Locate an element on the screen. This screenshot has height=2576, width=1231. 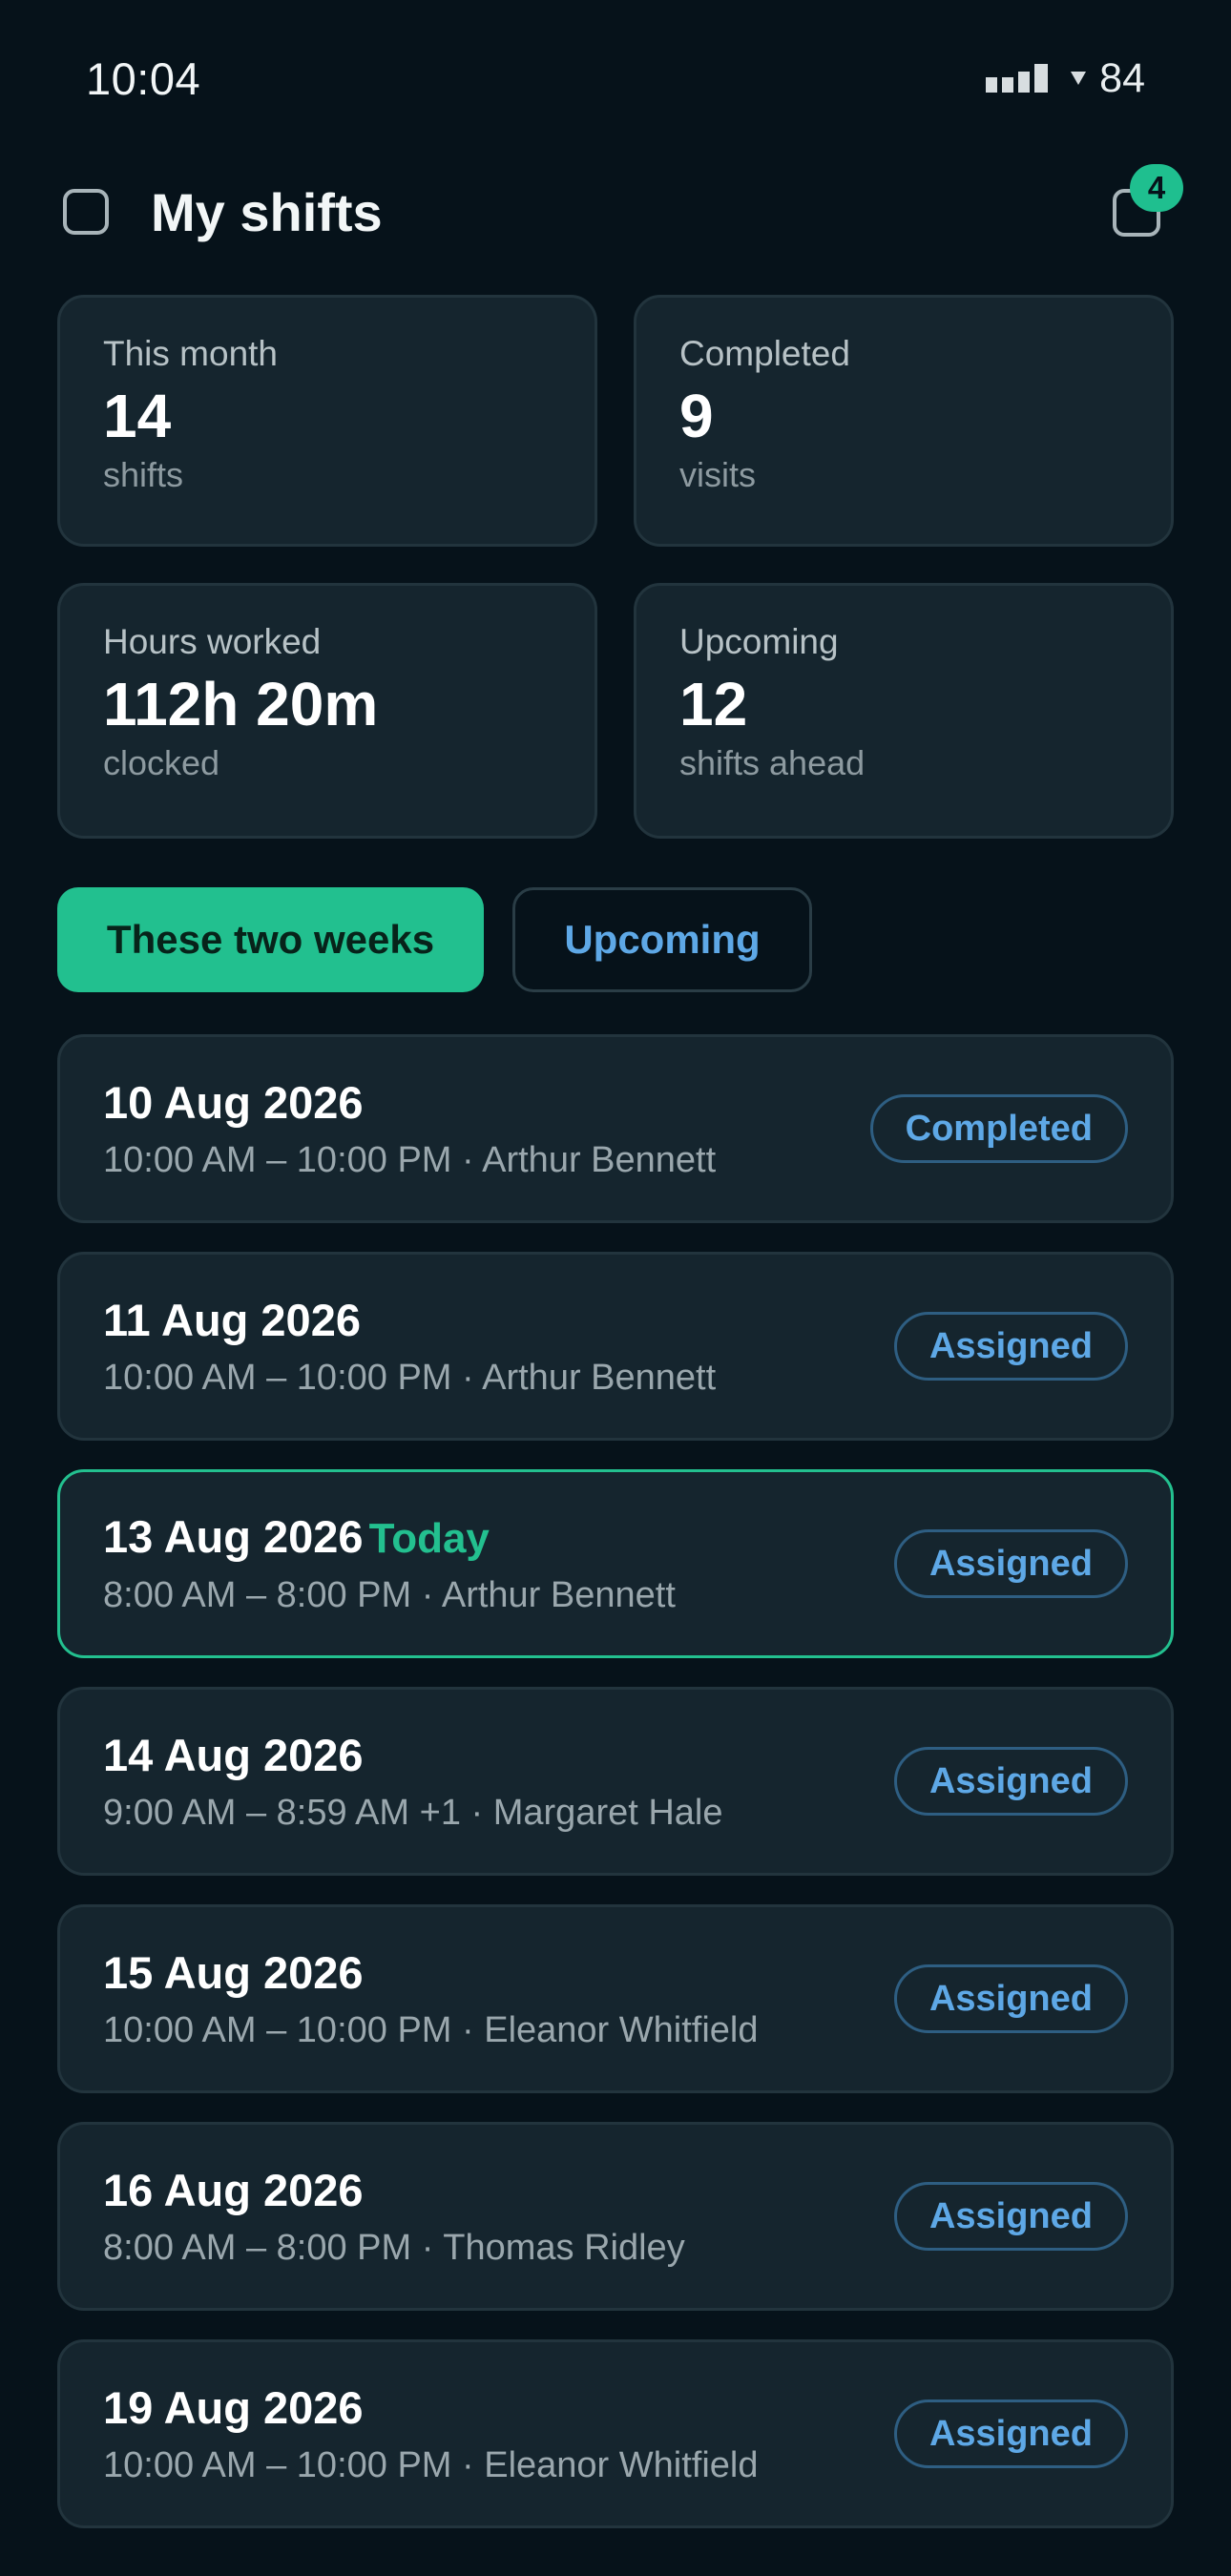
notification-badge: 4 is located at coordinates (1156, 188).